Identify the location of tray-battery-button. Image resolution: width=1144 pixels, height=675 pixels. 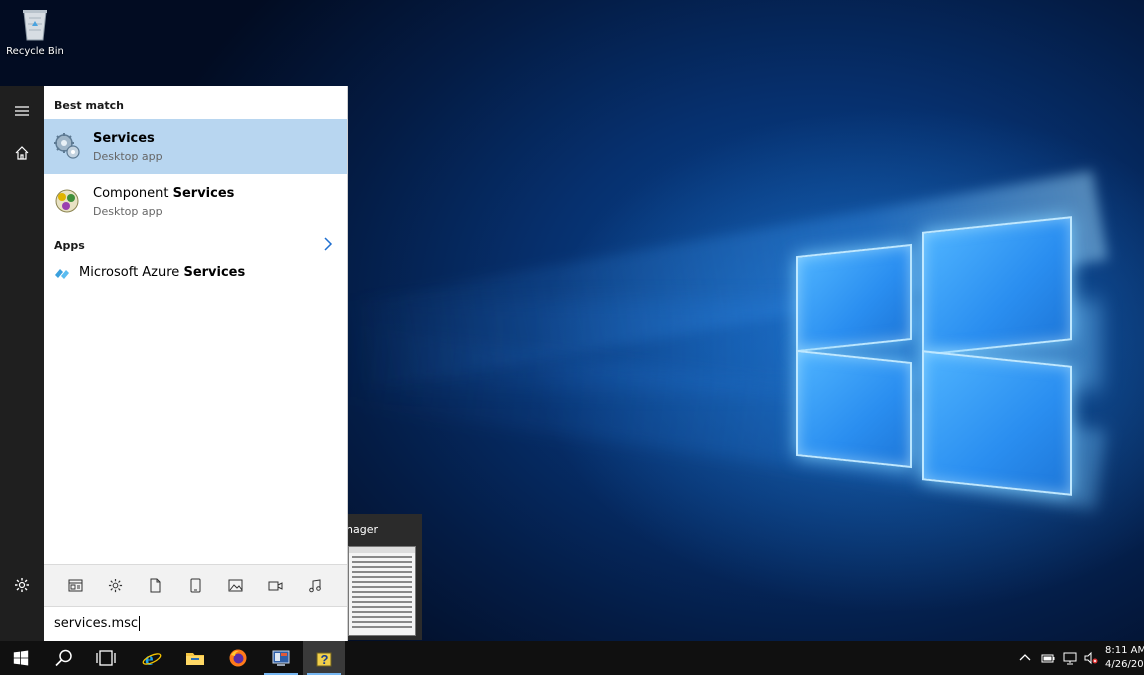
(1048, 658).